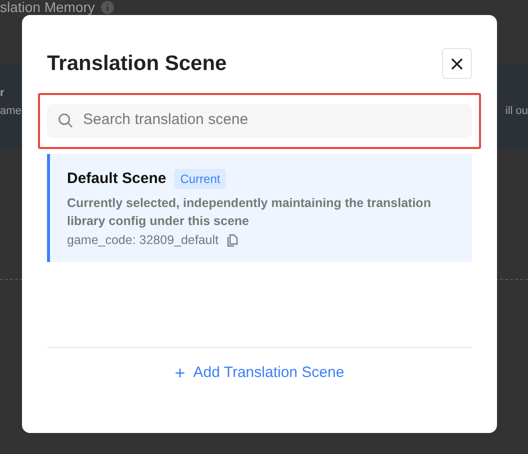  What do you see at coordinates (200, 178) in the screenshot?
I see `current-badge: Current` at bounding box center [200, 178].